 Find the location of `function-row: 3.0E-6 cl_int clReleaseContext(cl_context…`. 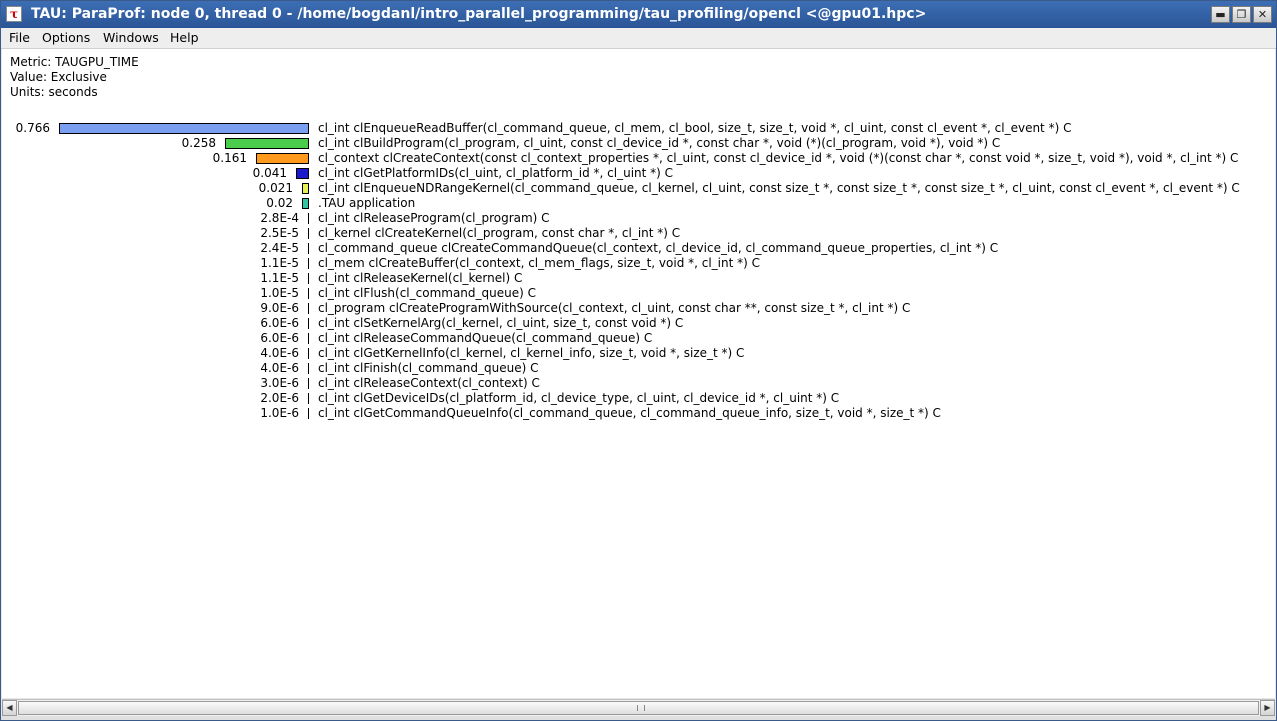

function-row: 3.0E-6 cl_int clReleaseContext(cl_context… is located at coordinates (638, 383).